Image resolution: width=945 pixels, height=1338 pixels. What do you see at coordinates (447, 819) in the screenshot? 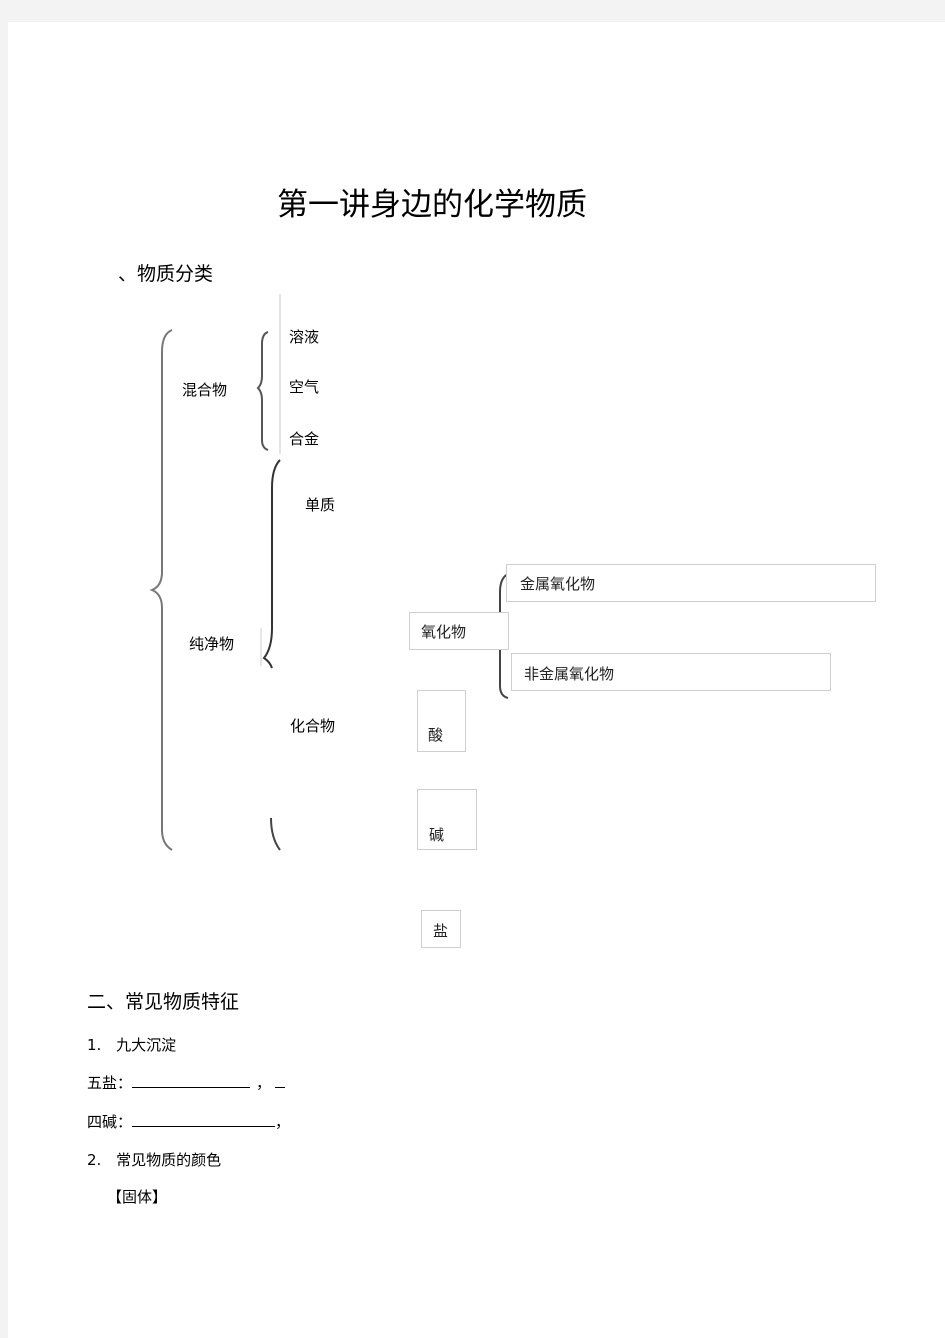
I see `base-box: 碱` at bounding box center [447, 819].